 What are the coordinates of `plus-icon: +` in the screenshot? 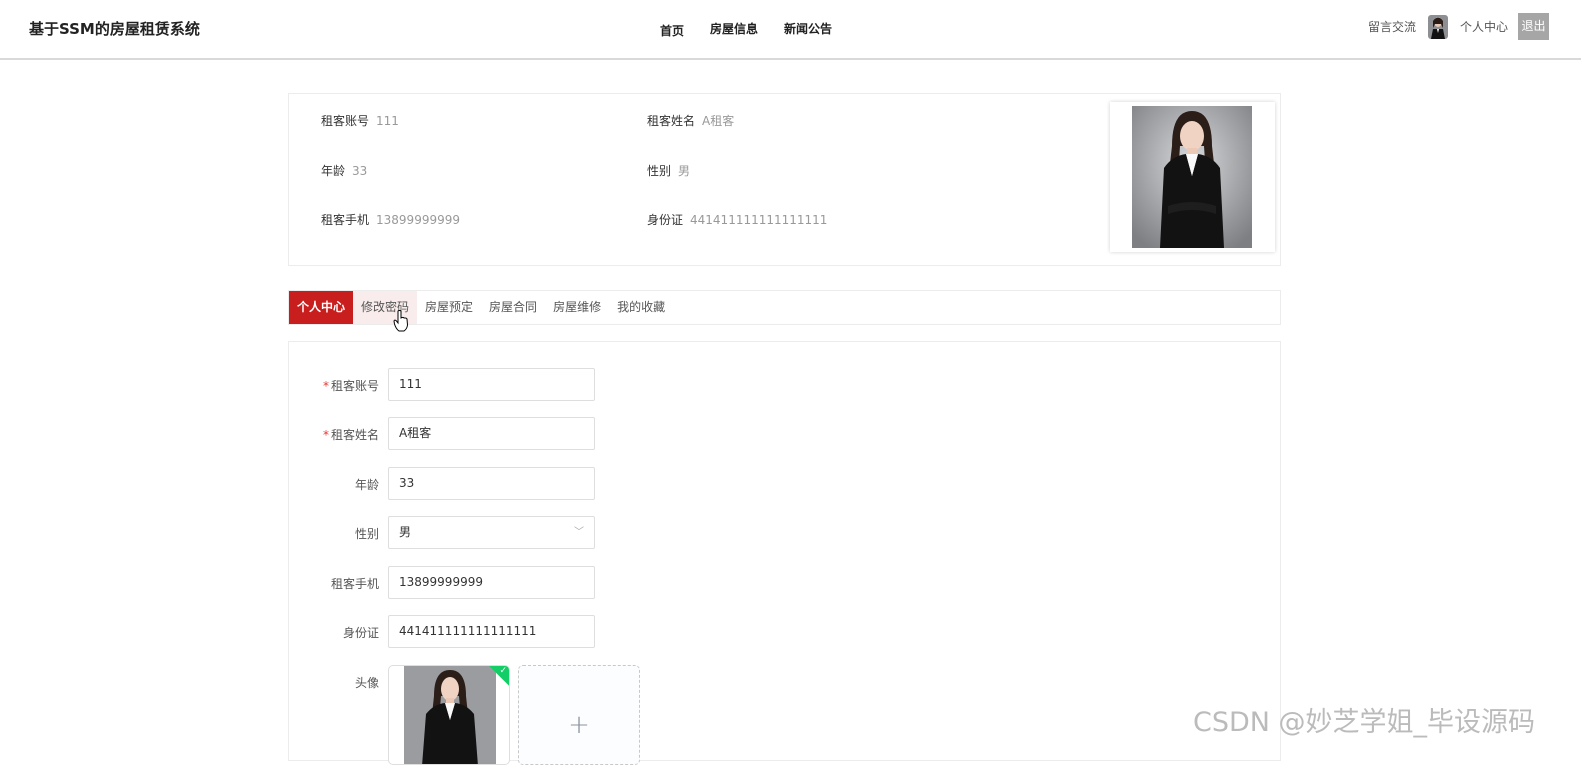 It's located at (579, 725).